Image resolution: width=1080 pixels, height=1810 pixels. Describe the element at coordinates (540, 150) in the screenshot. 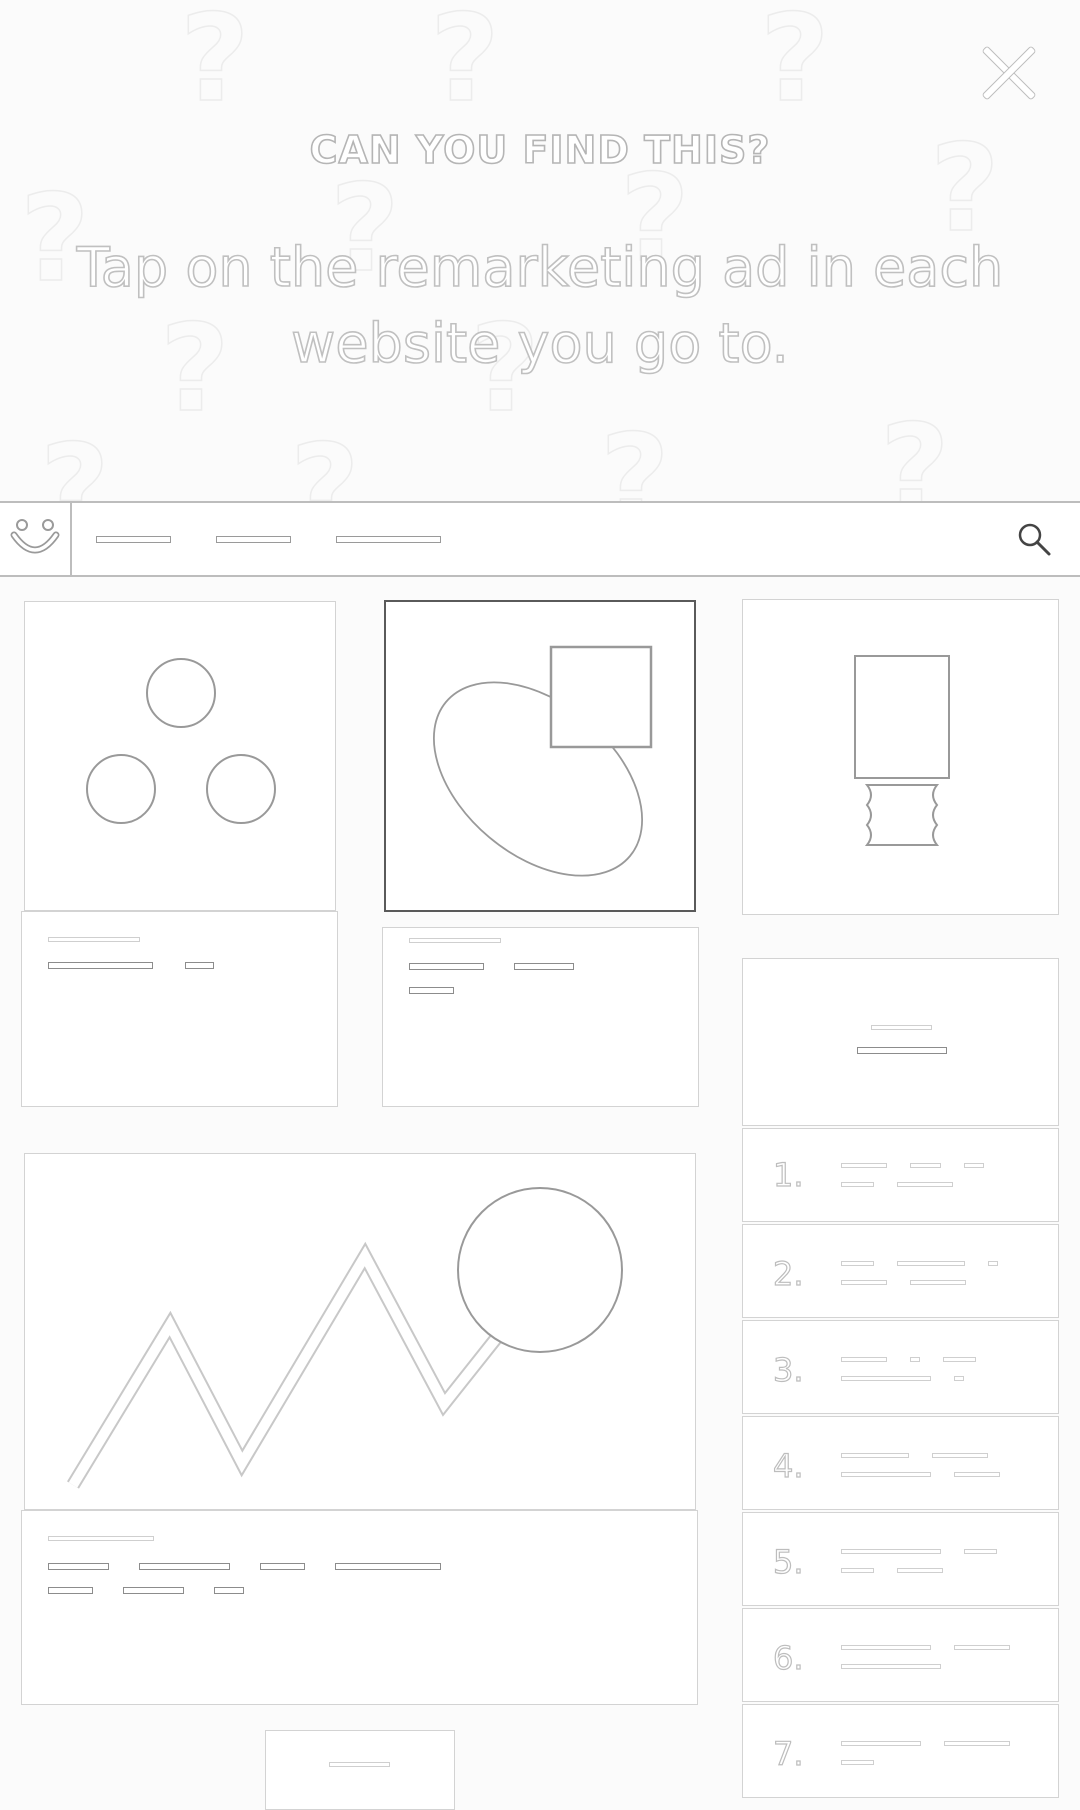

I see `page-heading: CAN YOU FIND THIS?` at that location.